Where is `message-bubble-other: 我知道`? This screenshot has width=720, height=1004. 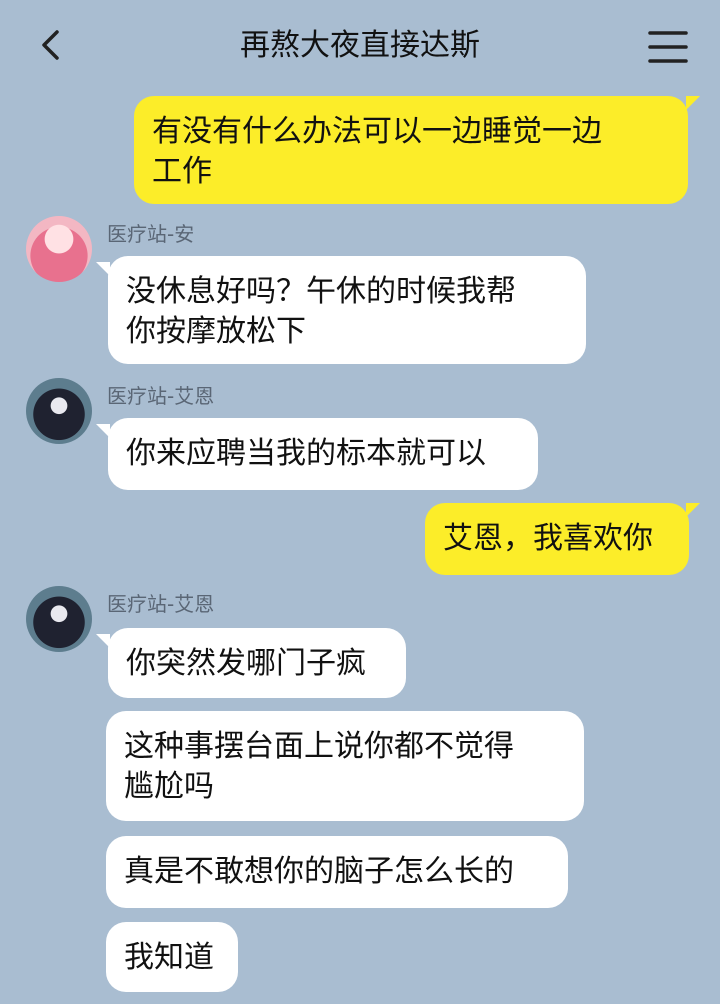 message-bubble-other: 我知道 is located at coordinates (172, 957).